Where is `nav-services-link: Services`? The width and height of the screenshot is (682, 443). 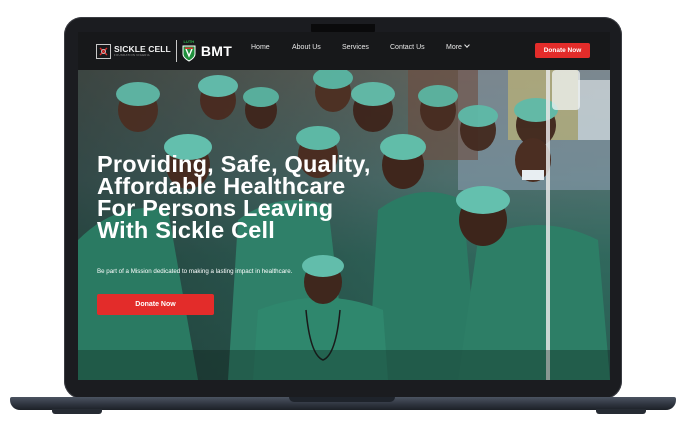 nav-services-link: Services is located at coordinates (355, 47).